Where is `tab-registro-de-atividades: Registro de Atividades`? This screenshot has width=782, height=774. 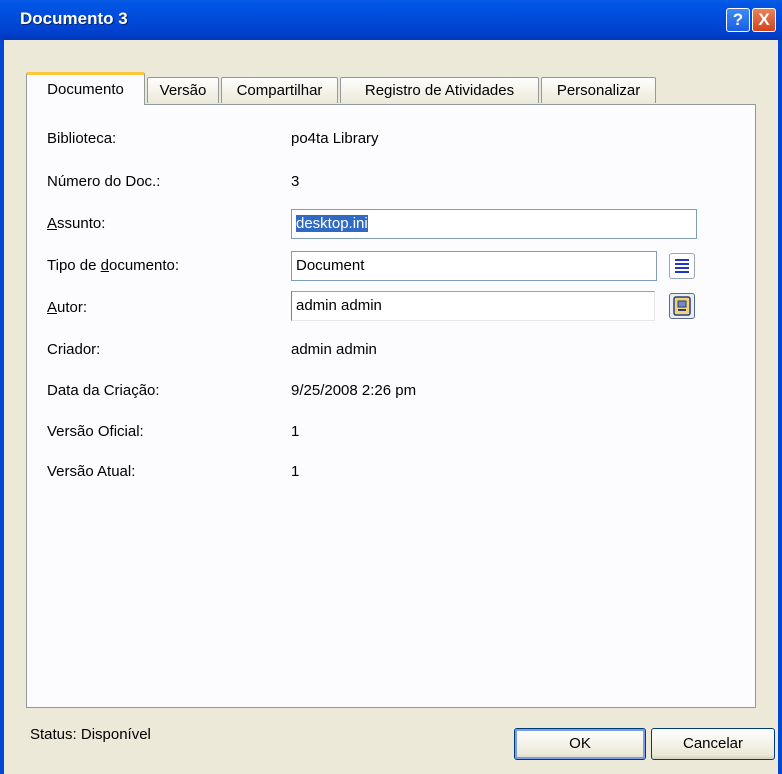 tab-registro-de-atividades: Registro de Atividades is located at coordinates (439, 90).